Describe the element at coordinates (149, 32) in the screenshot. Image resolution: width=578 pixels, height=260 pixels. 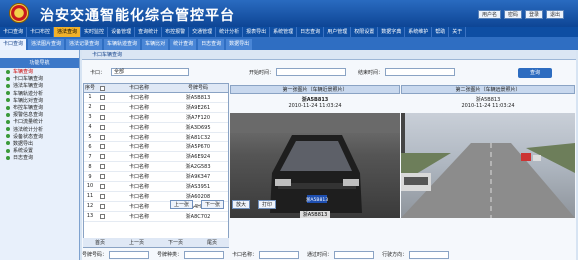
I see `nav-tab: 查询统计` at that location.